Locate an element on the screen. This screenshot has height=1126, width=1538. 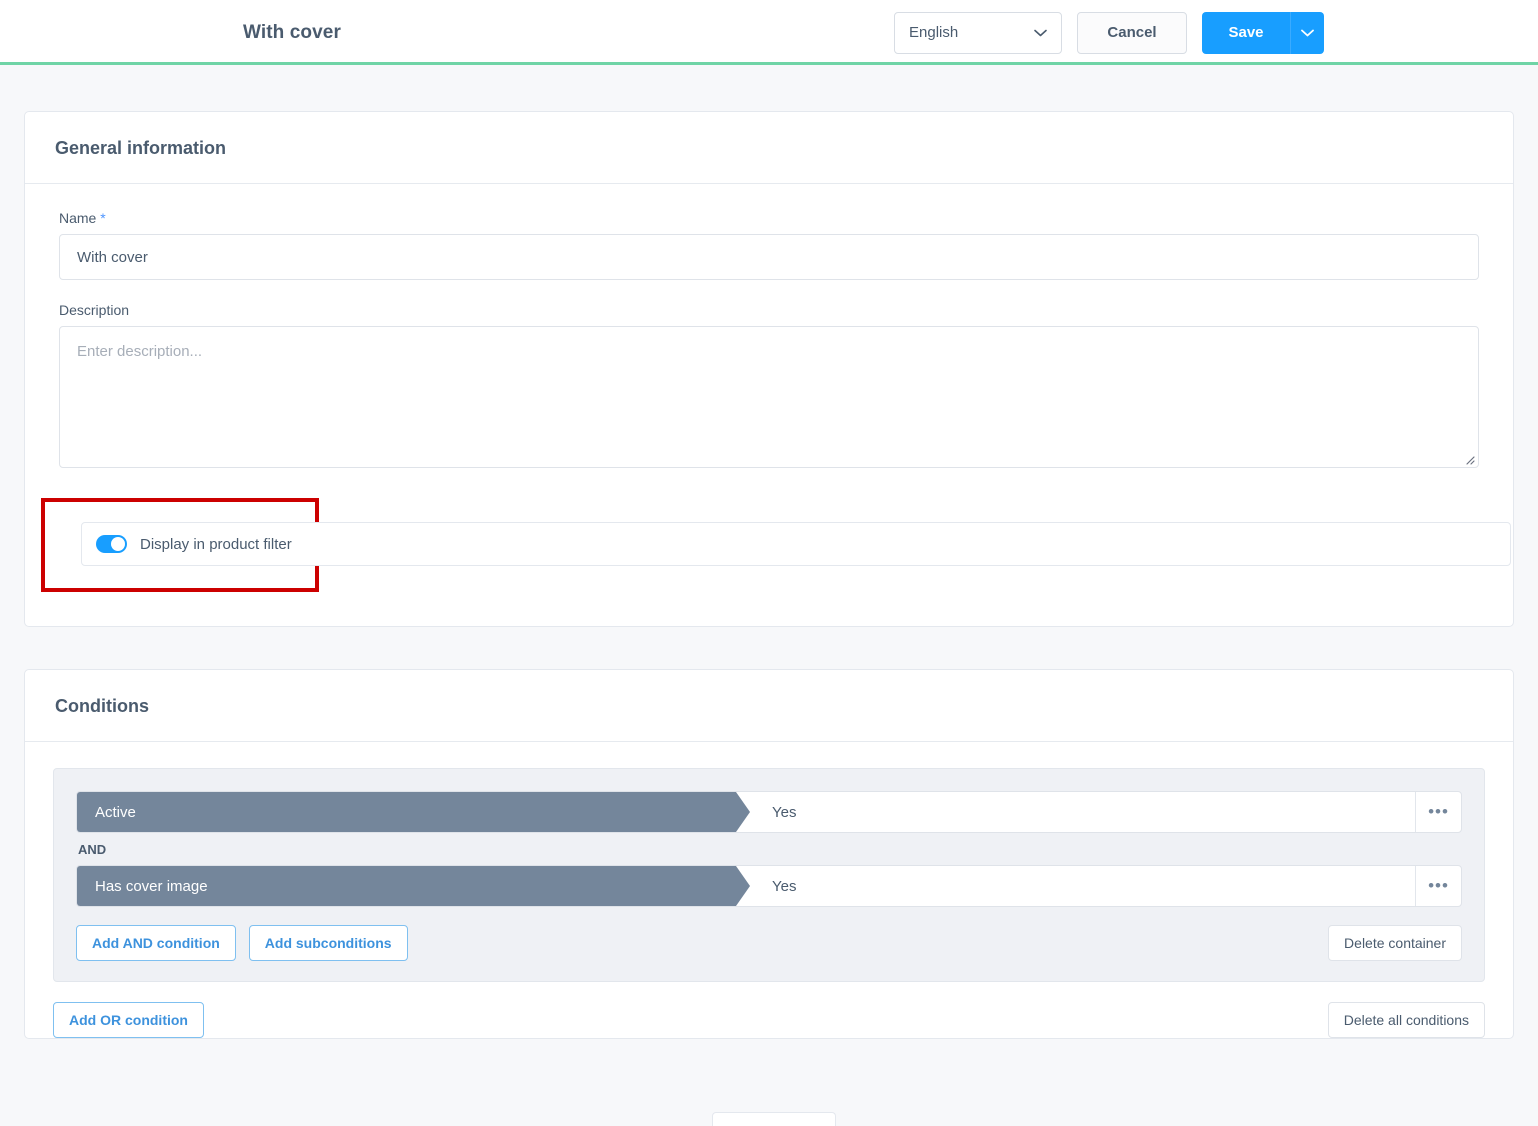
page-title: With cover is located at coordinates (292, 32).